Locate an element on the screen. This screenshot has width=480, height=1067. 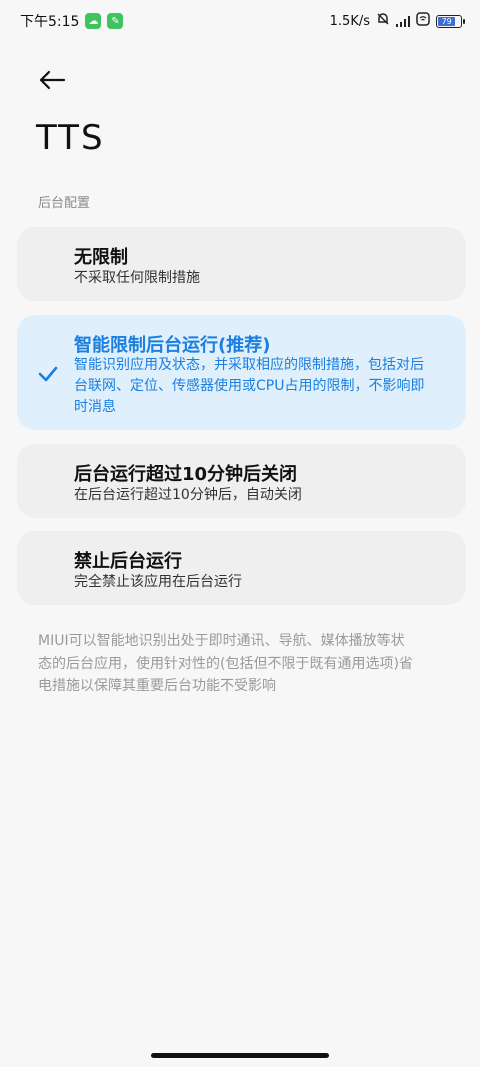
status-bar: 下午5:15 ☁ ✎ 1.5K/s 79 is located at coordinates (240, 21).